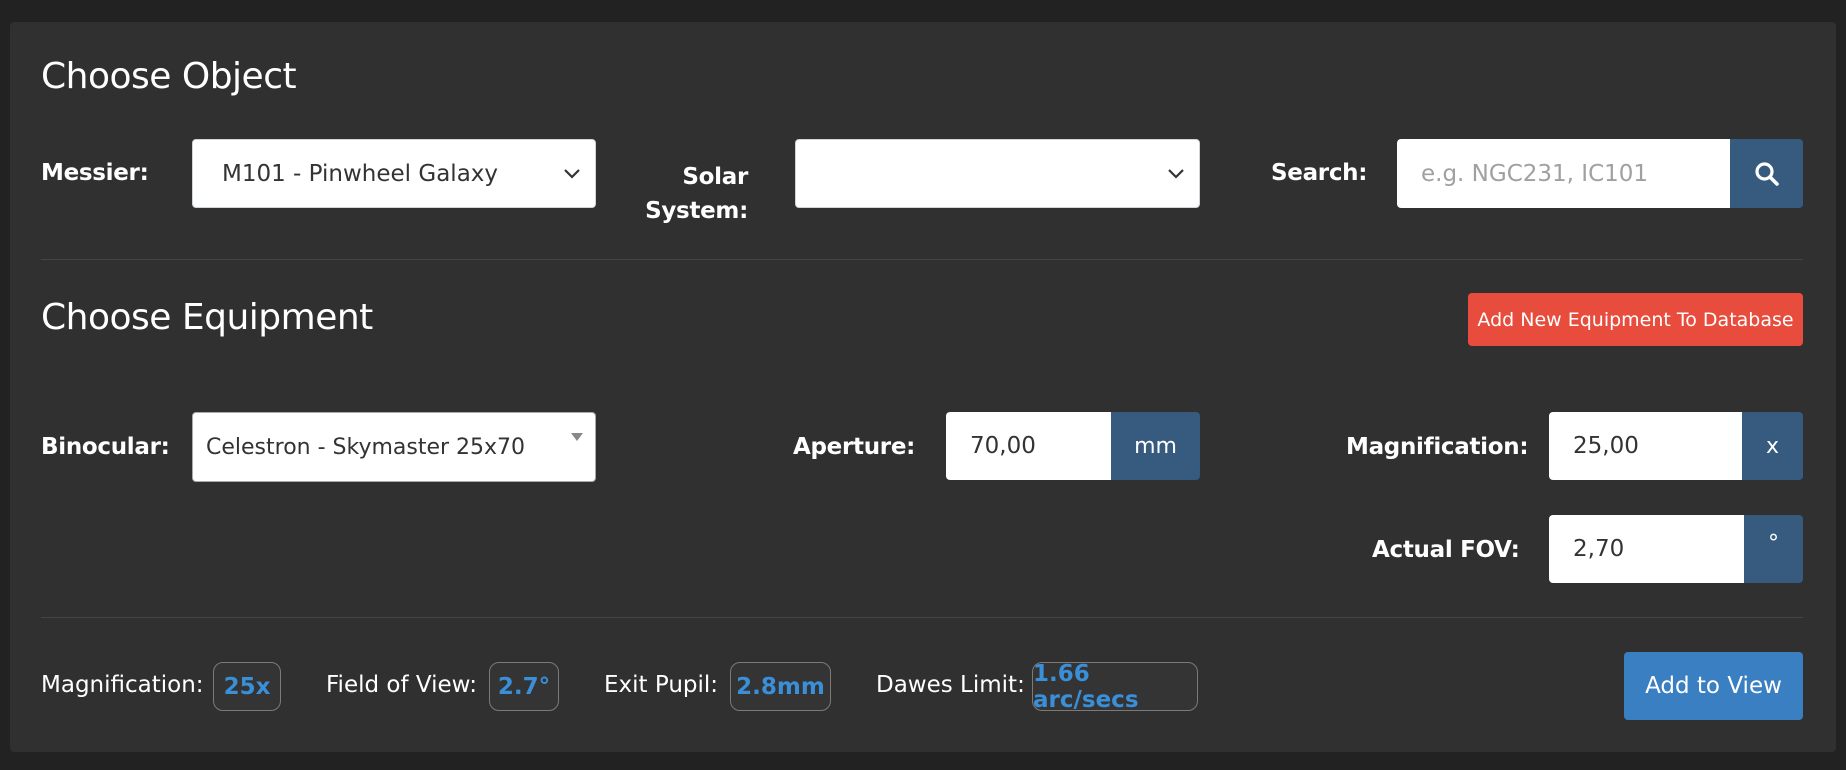 This screenshot has height=770, width=1846. What do you see at coordinates (696, 211) in the screenshot?
I see `solar-label-line2: System:` at bounding box center [696, 211].